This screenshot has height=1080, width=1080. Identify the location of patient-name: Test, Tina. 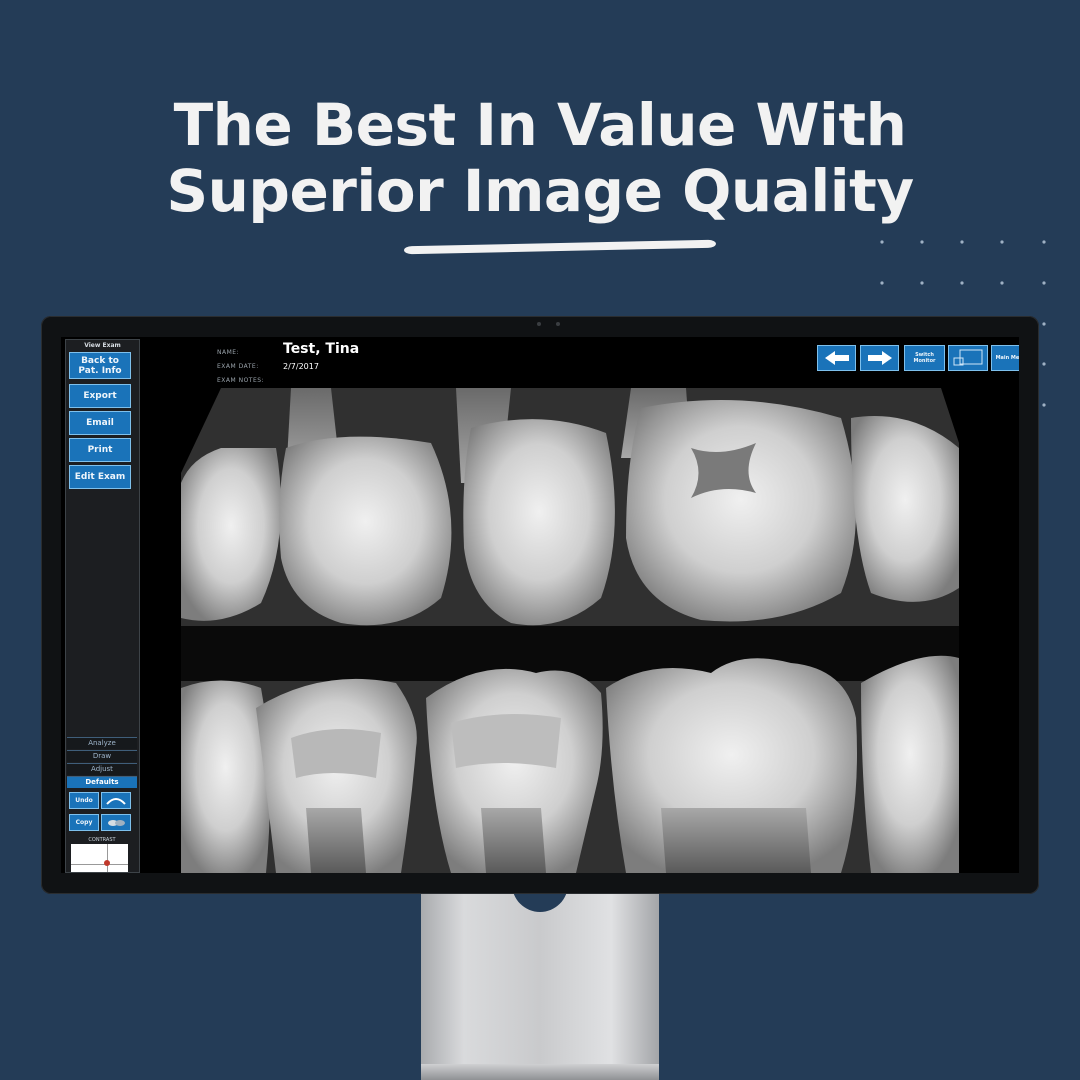
(321, 349).